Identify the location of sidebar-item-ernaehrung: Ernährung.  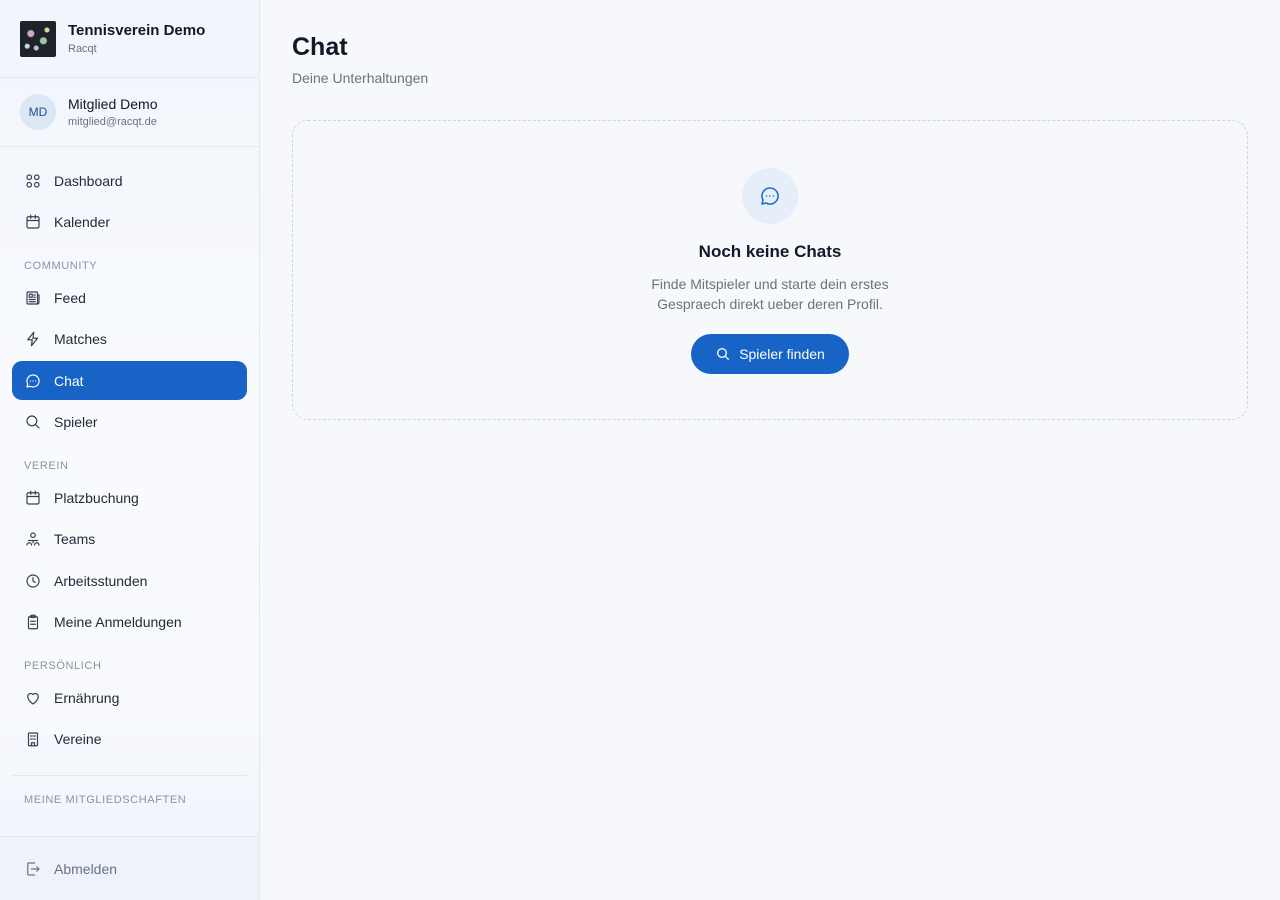
(129, 697).